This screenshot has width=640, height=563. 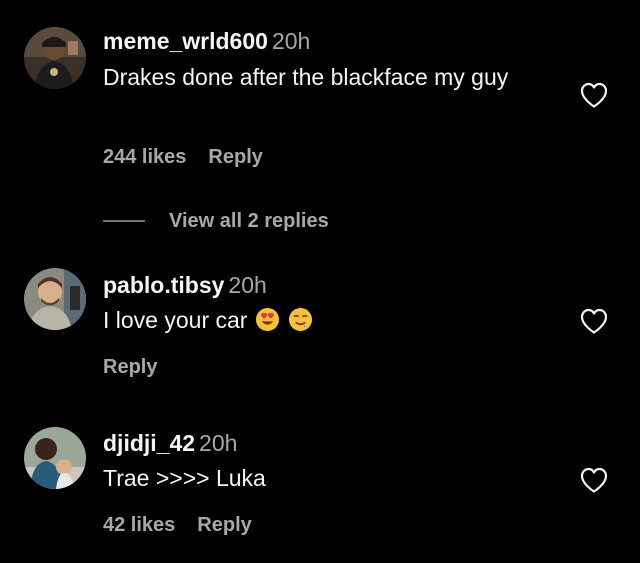 I want to click on comment-text-content: I love your car, so click(x=175, y=320).